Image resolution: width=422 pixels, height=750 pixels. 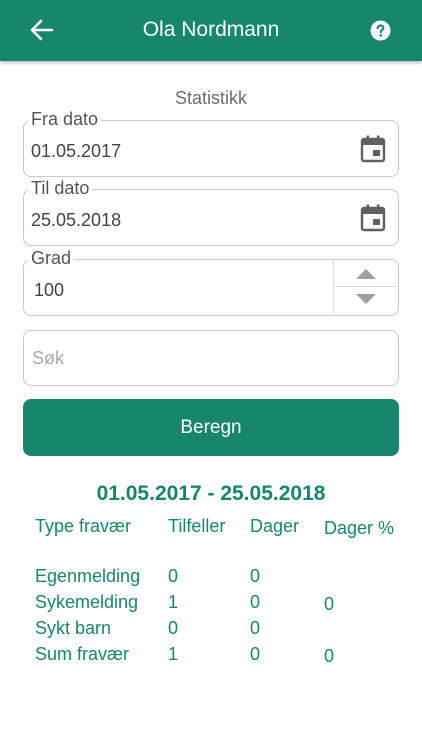 What do you see at coordinates (83, 526) in the screenshot?
I see `column-header: Type fravær` at bounding box center [83, 526].